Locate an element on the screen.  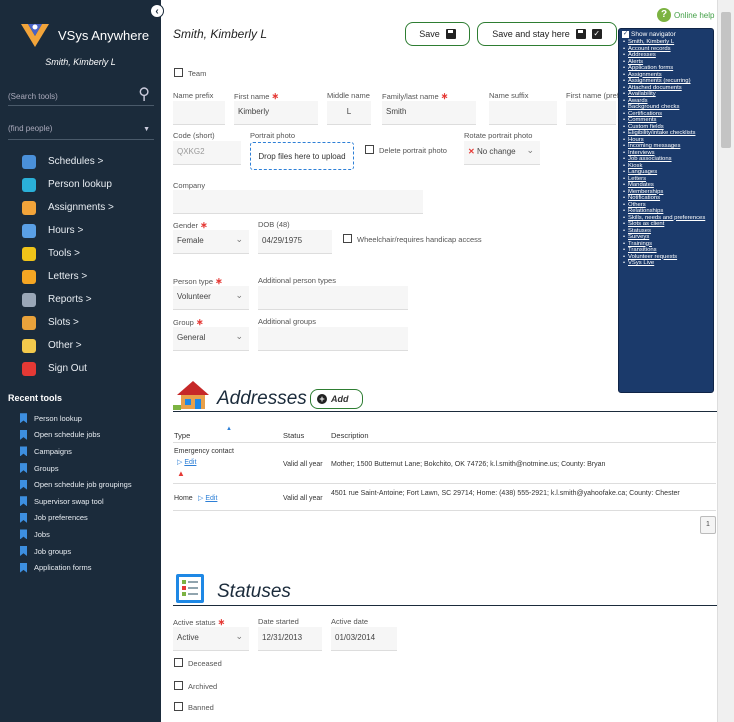
name-suffix-field is located at coordinates (523, 113).